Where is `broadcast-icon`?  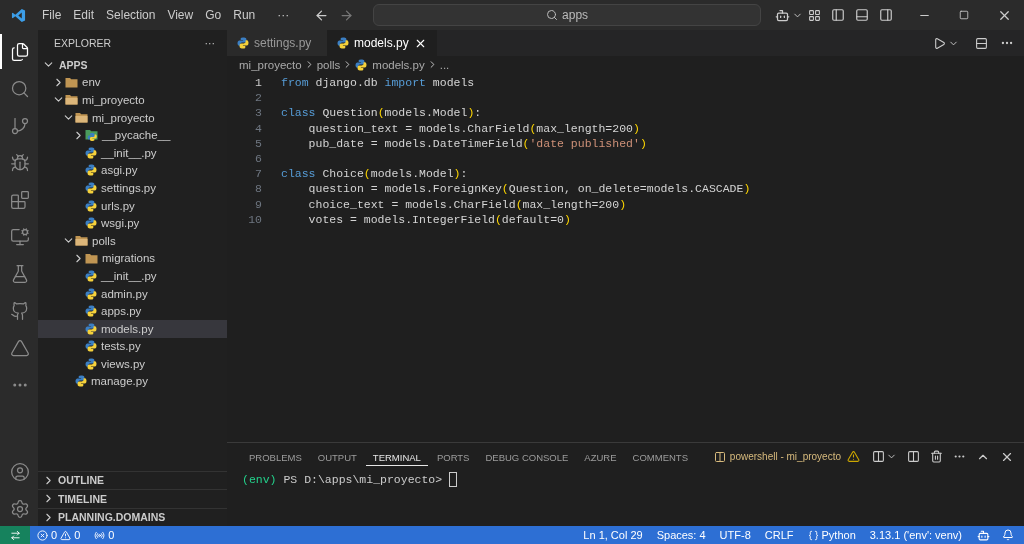 broadcast-icon is located at coordinates (100, 535).